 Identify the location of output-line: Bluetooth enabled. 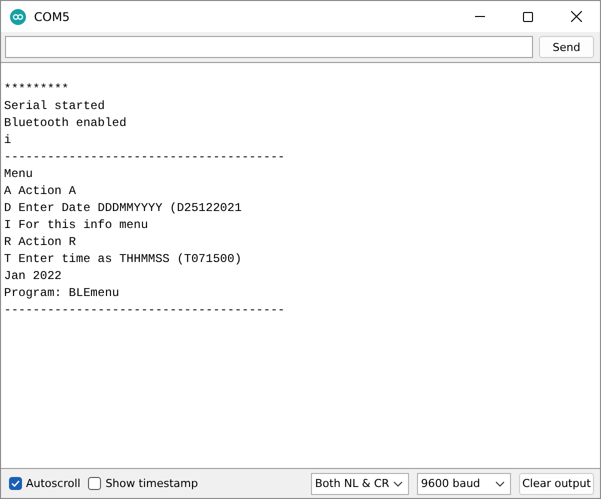
(65, 123).